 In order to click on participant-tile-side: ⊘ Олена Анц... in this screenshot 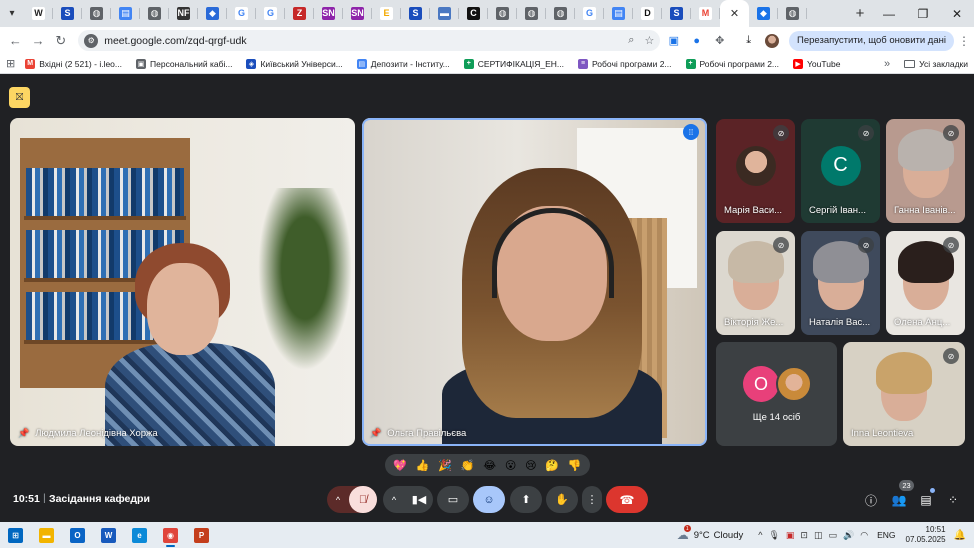, I will do `click(925, 283)`.